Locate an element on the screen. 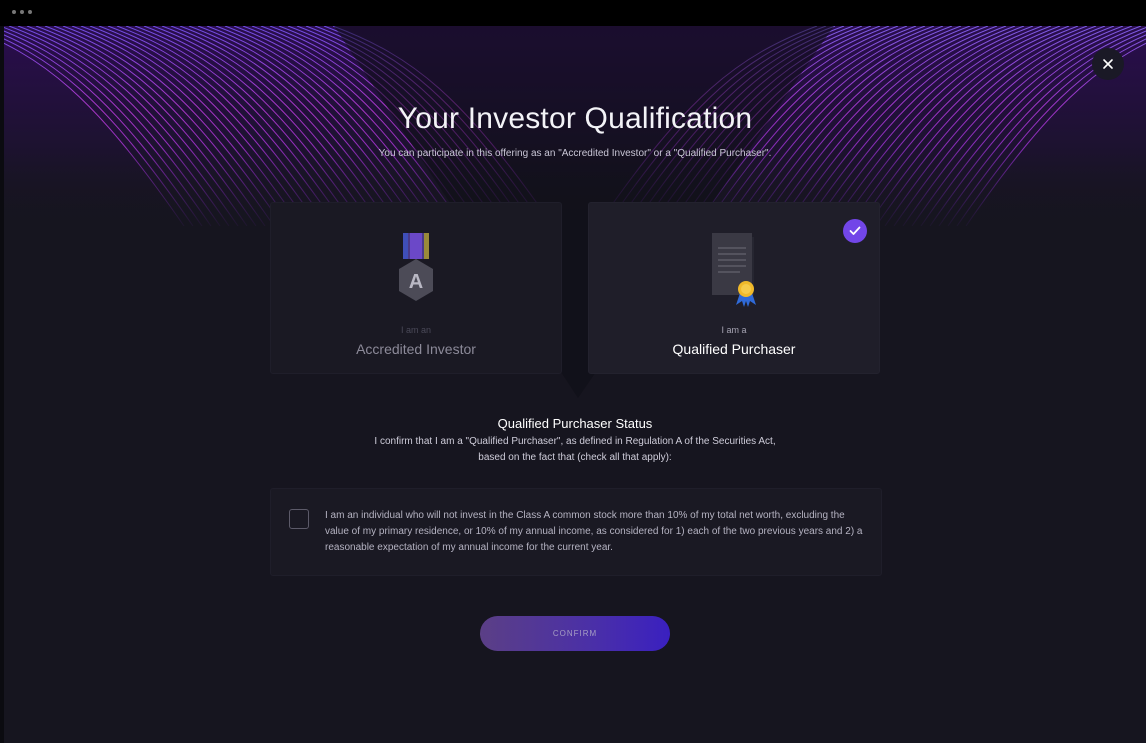  window-titlebar is located at coordinates (573, 13).